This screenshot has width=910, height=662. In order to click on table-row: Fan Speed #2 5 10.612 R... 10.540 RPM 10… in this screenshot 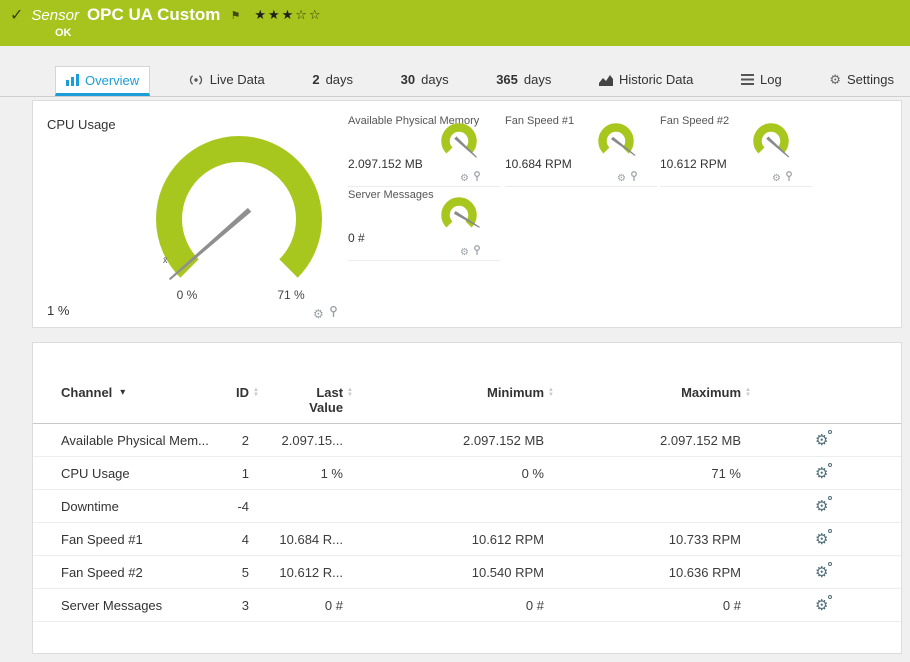, I will do `click(467, 572)`.